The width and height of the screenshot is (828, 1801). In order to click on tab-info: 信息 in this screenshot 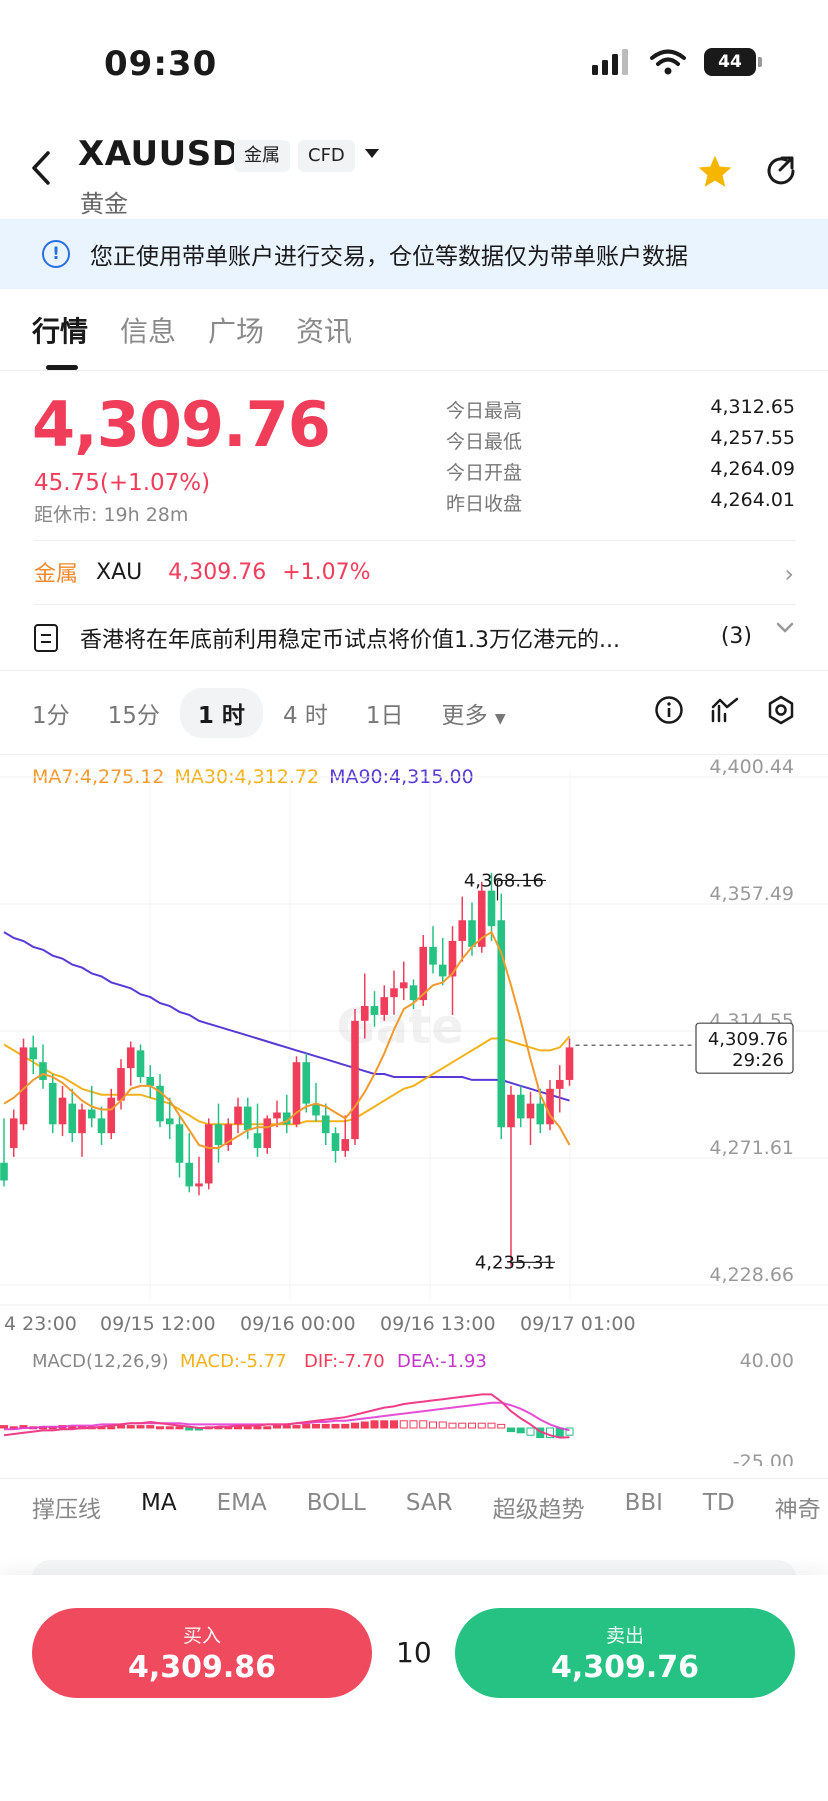, I will do `click(148, 330)`.